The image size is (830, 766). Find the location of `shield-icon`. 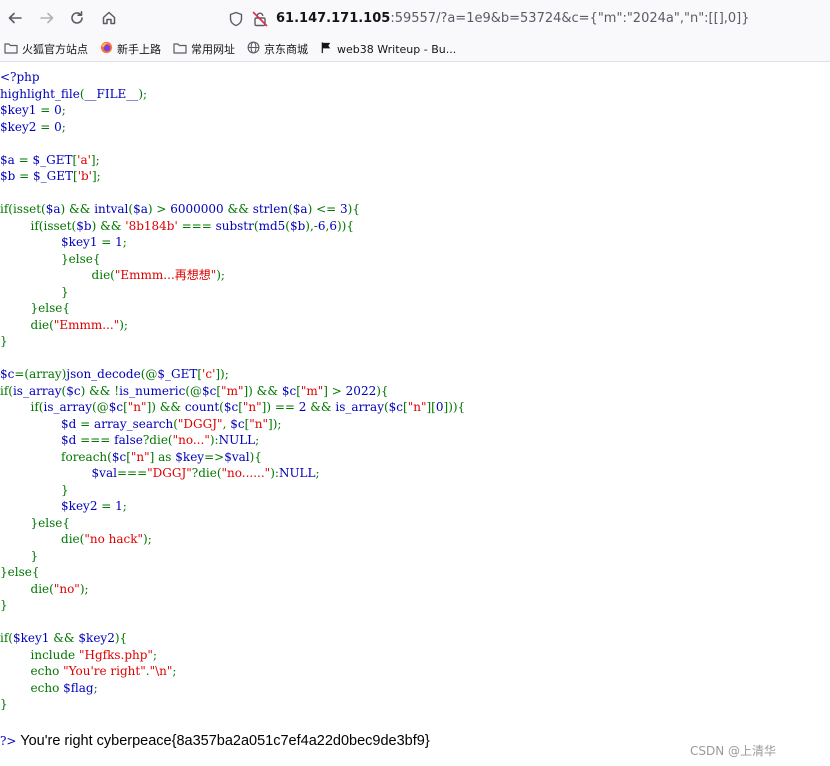

shield-icon is located at coordinates (236, 19).